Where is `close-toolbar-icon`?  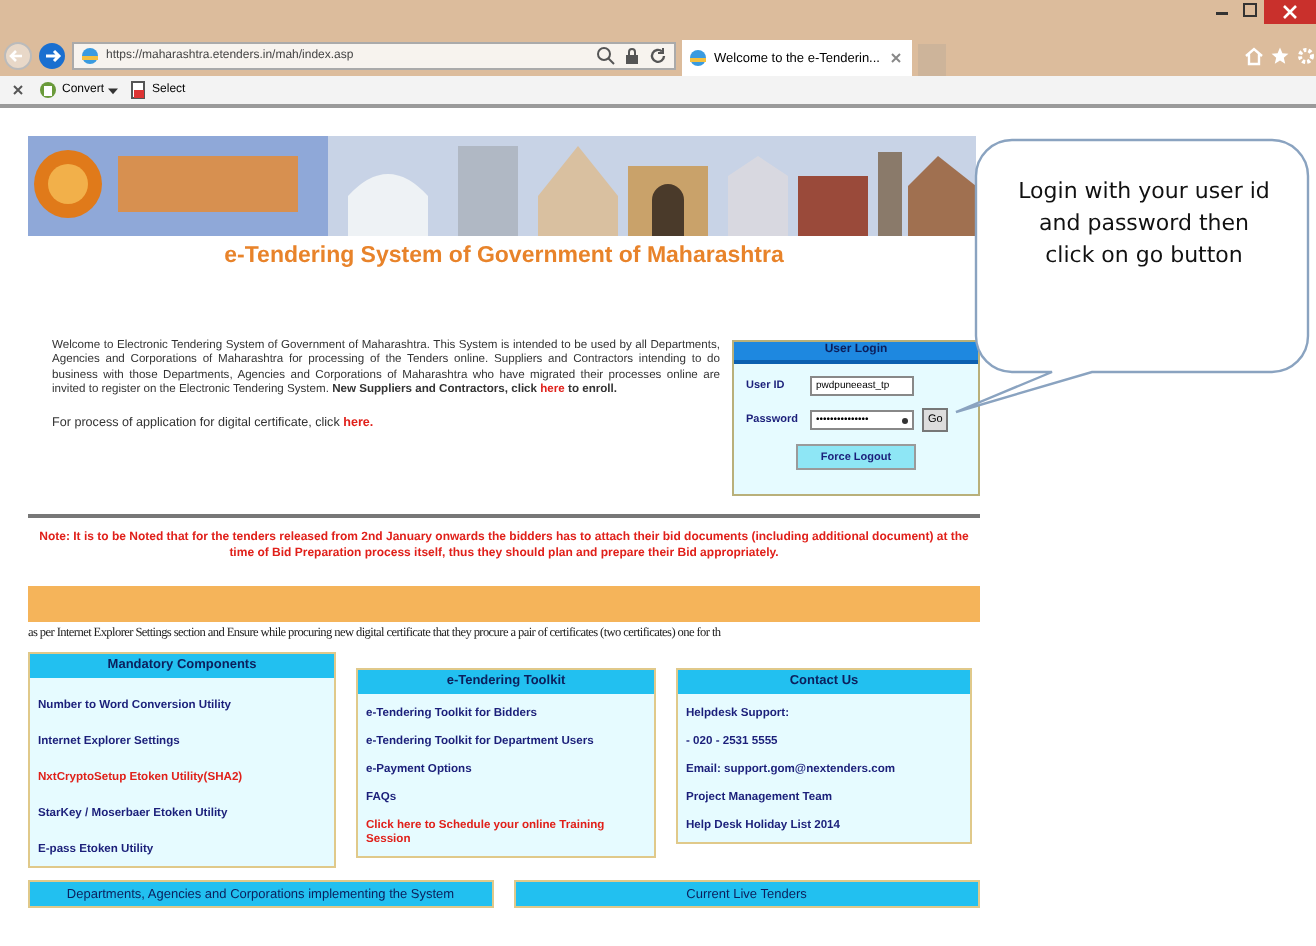
close-toolbar-icon is located at coordinates (18, 90).